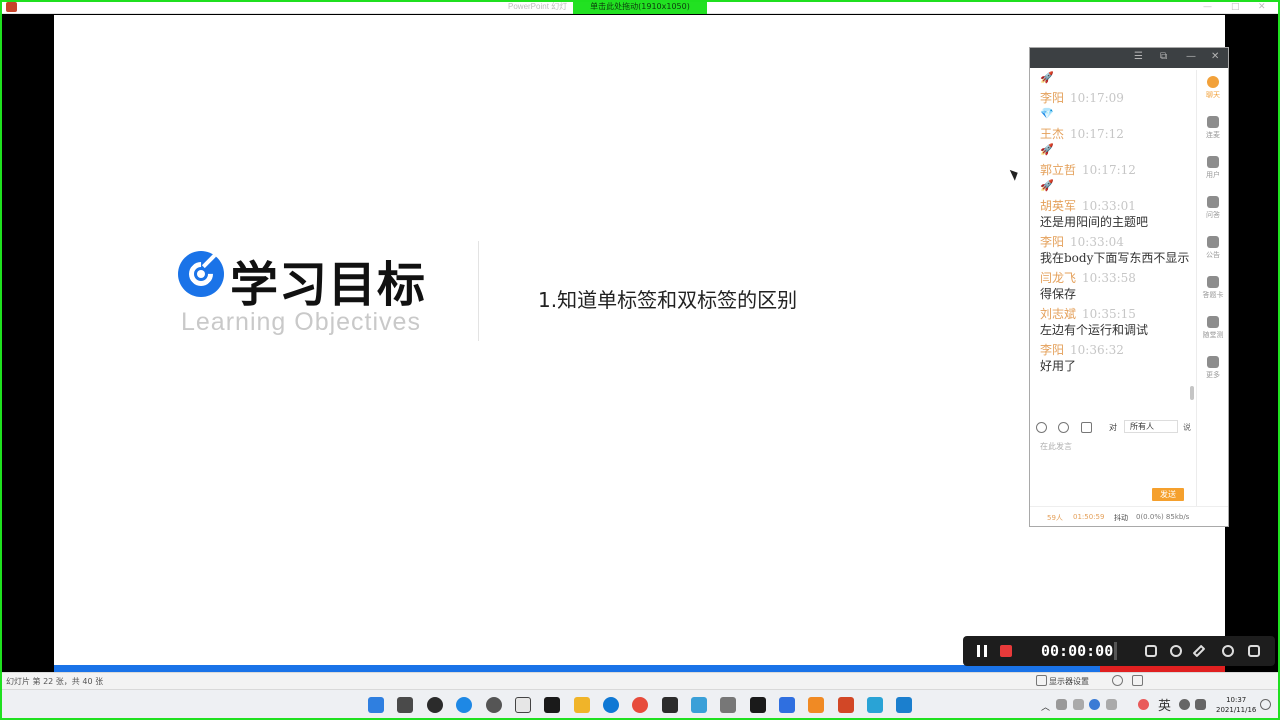 The width and height of the screenshot is (1280, 720). What do you see at coordinates (523, 705) in the screenshot?
I see `typora-icon` at bounding box center [523, 705].